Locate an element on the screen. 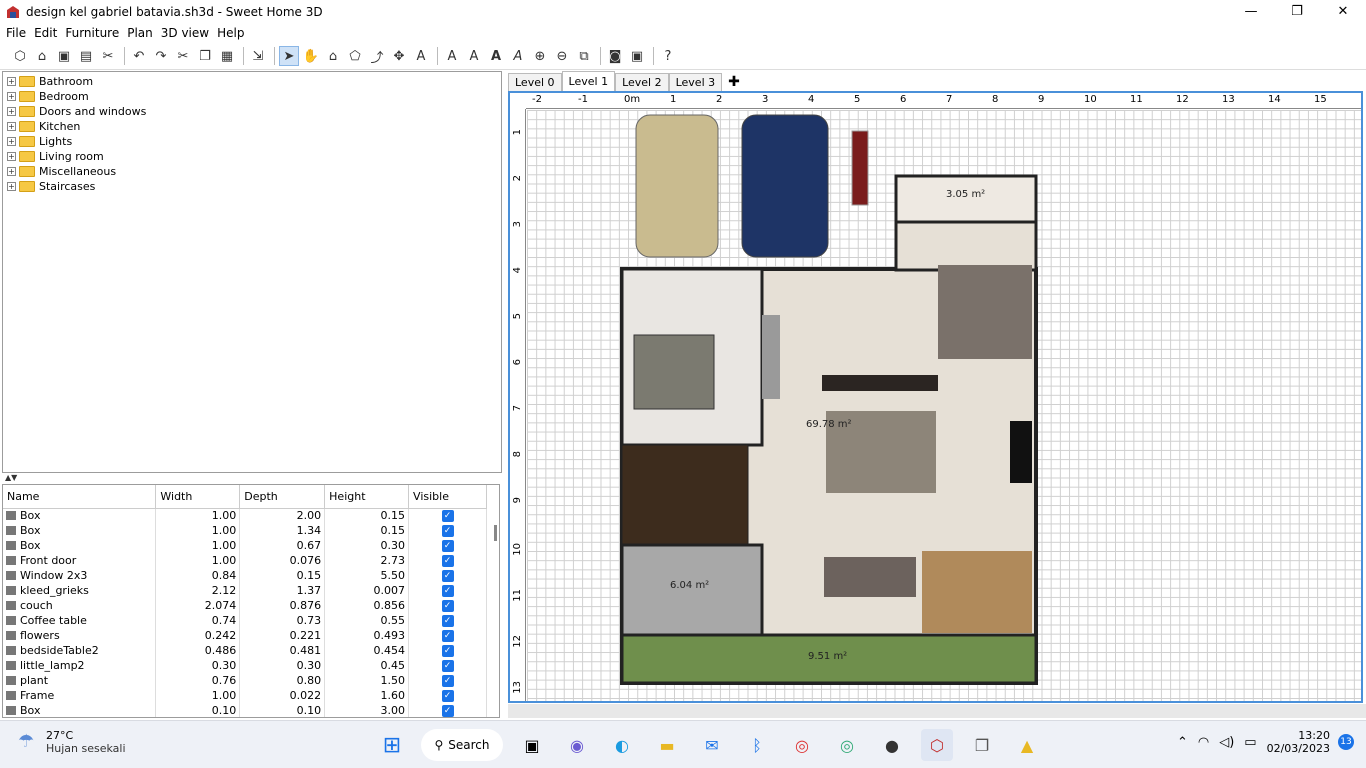 Image resolution: width=1366 pixels, height=768 pixels. pan-mode-icon: ✋ is located at coordinates (311, 56).